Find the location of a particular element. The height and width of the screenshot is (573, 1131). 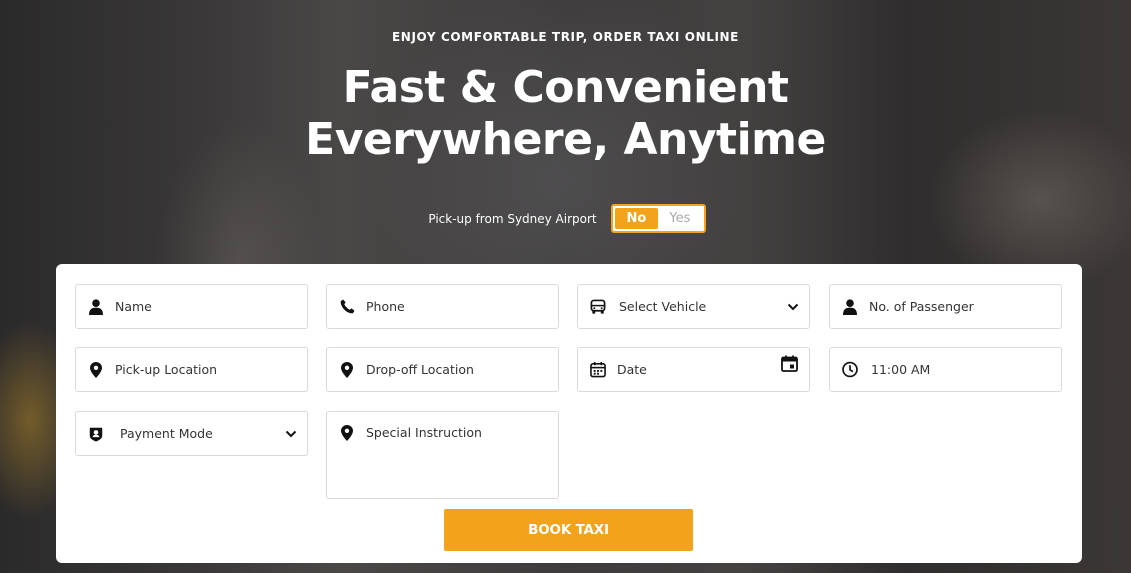

dropoff-location-field: Drop-off Location is located at coordinates (442, 369).